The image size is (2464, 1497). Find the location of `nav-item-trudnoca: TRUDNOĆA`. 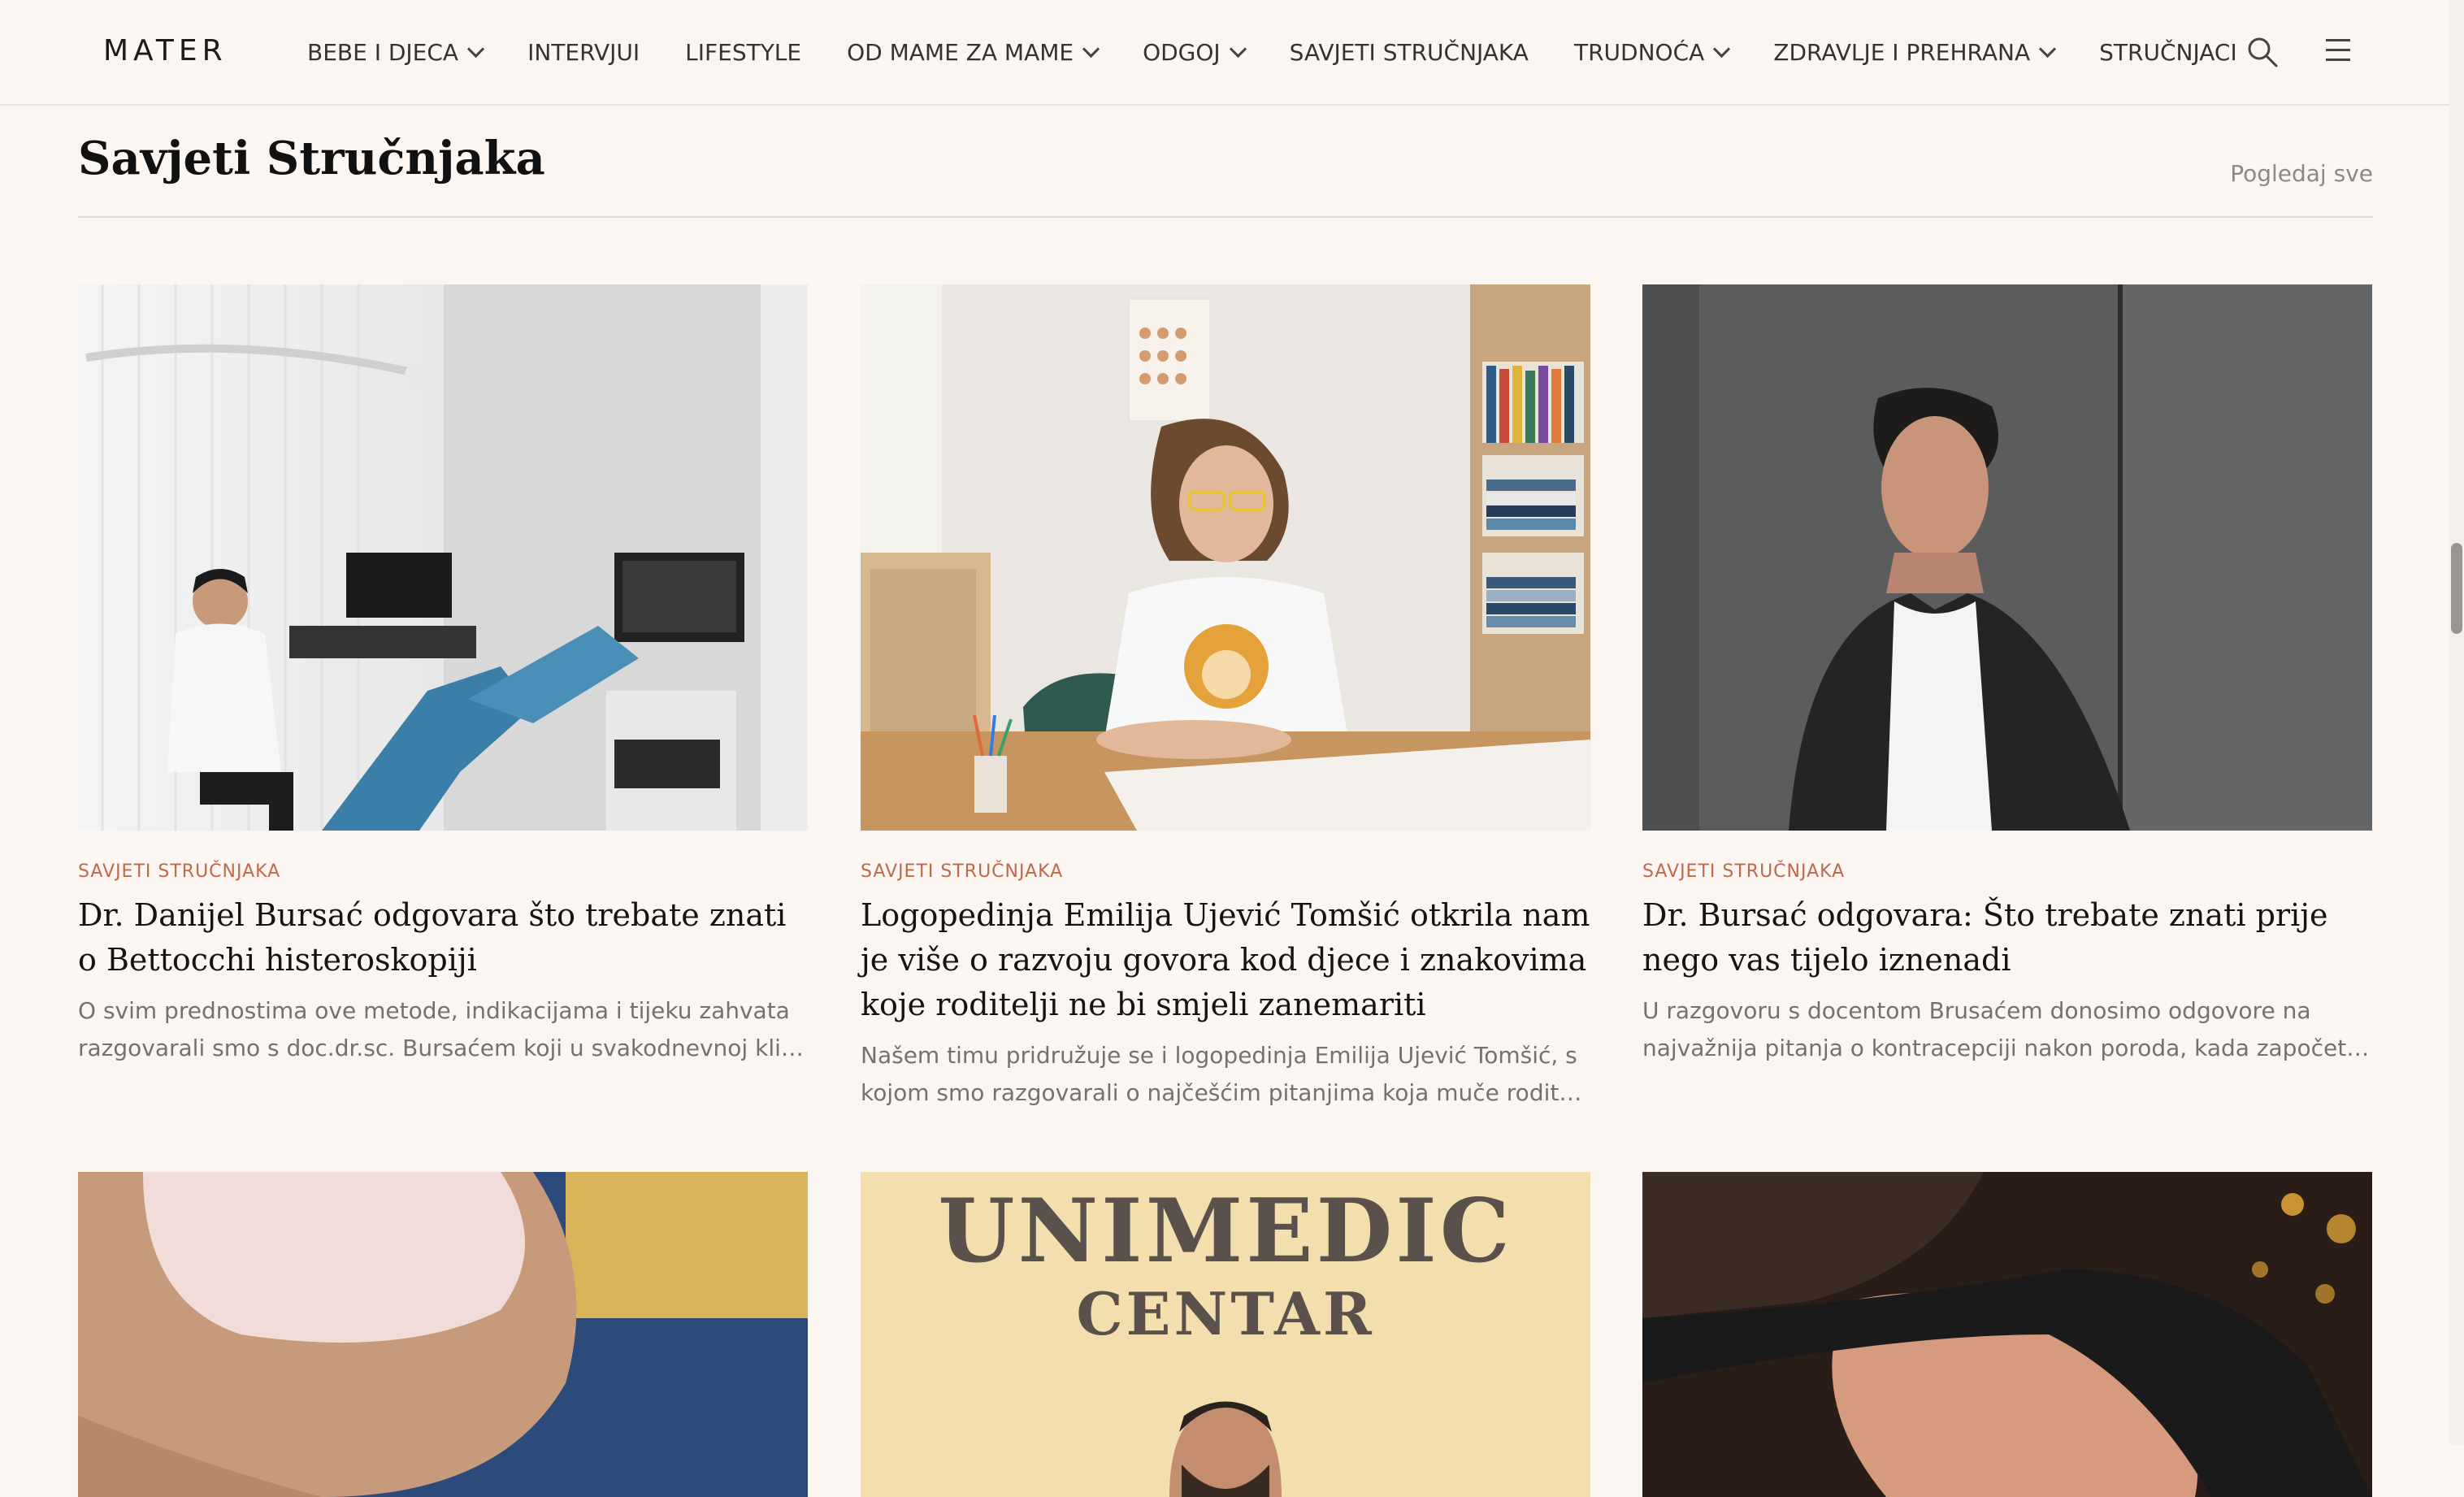

nav-item-trudnoca: TRUDNOĆA is located at coordinates (1652, 52).